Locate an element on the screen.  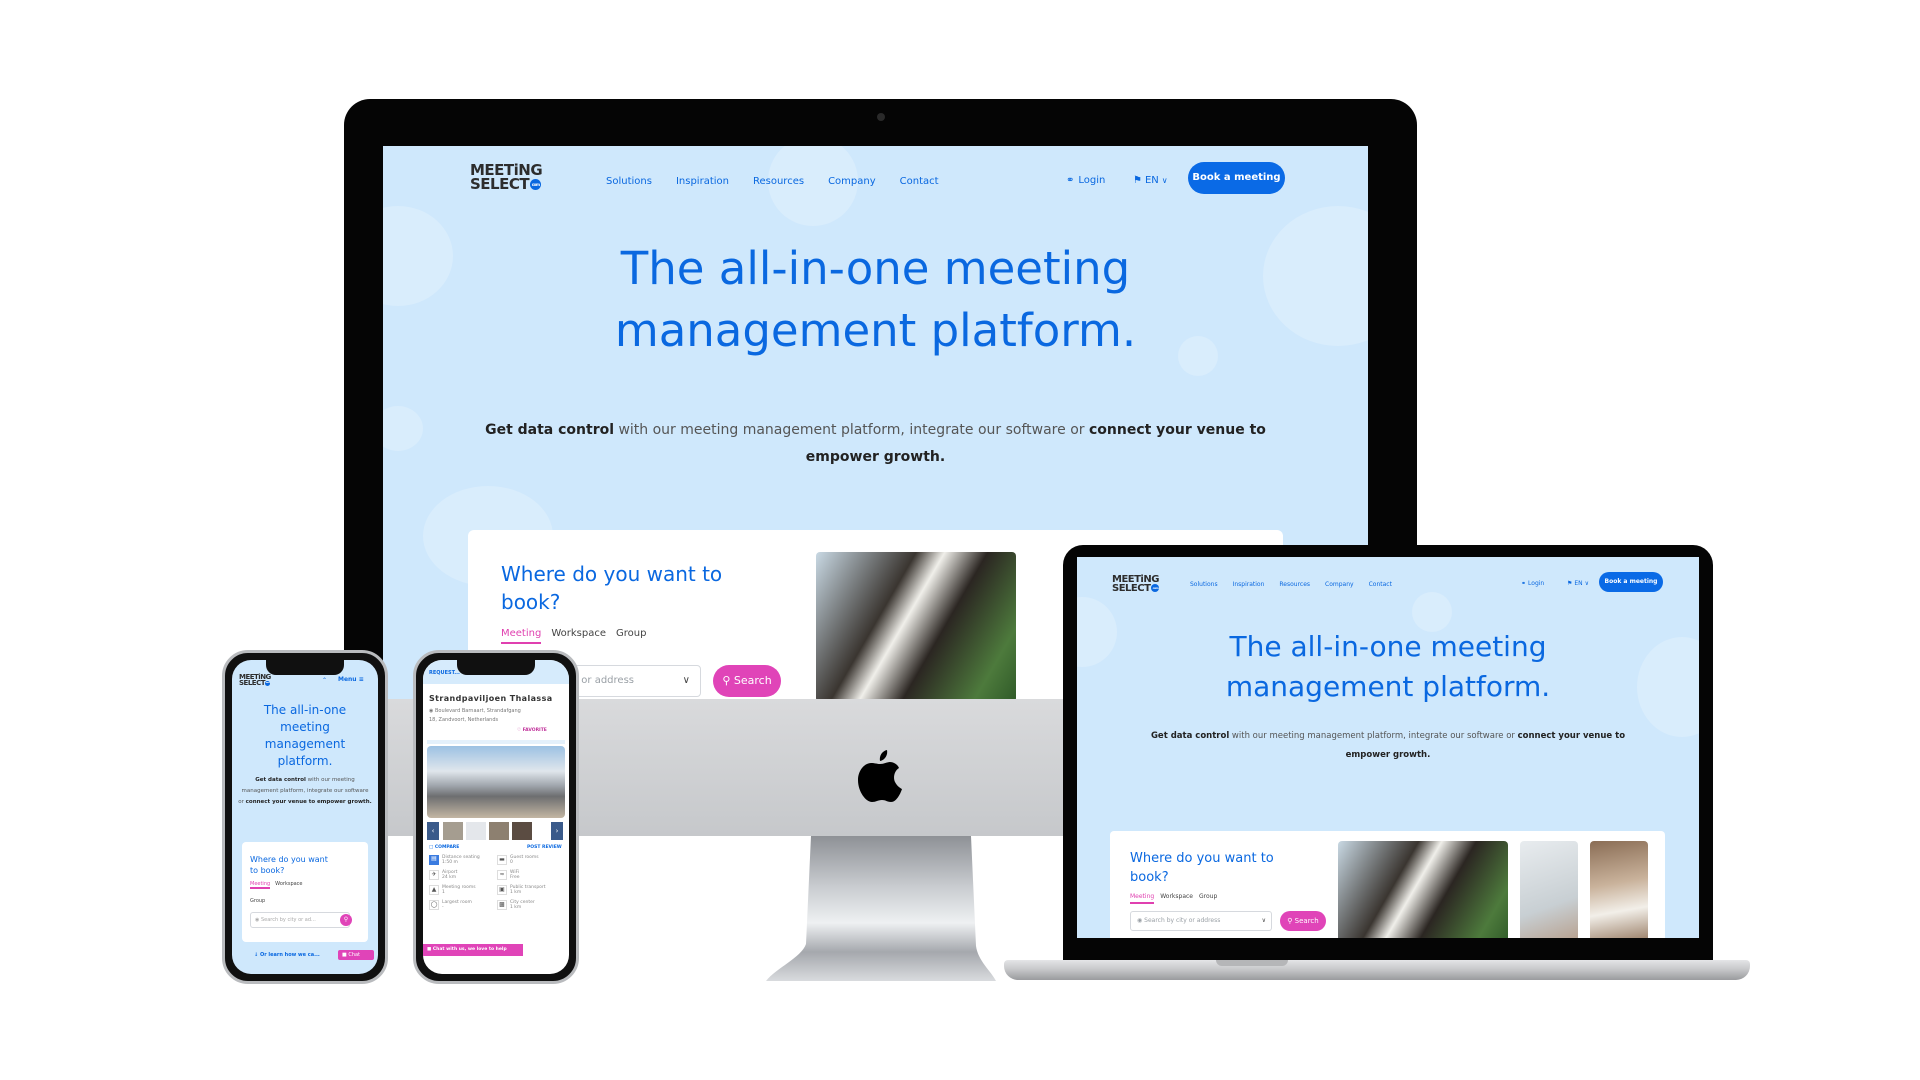
location-search-input: ◉ Search by city or address ∨ is located at coordinates (1201, 921).